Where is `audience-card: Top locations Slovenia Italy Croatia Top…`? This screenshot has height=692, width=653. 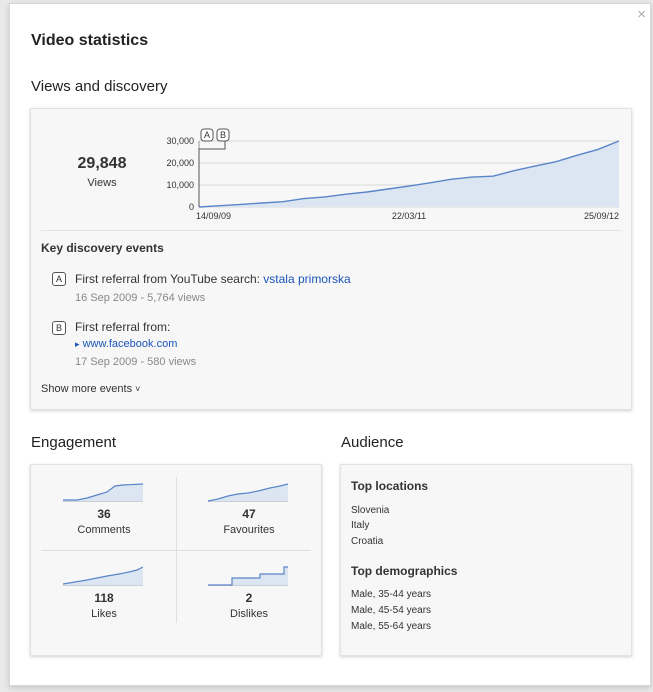 audience-card: Top locations Slovenia Italy Croatia Top… is located at coordinates (486, 560).